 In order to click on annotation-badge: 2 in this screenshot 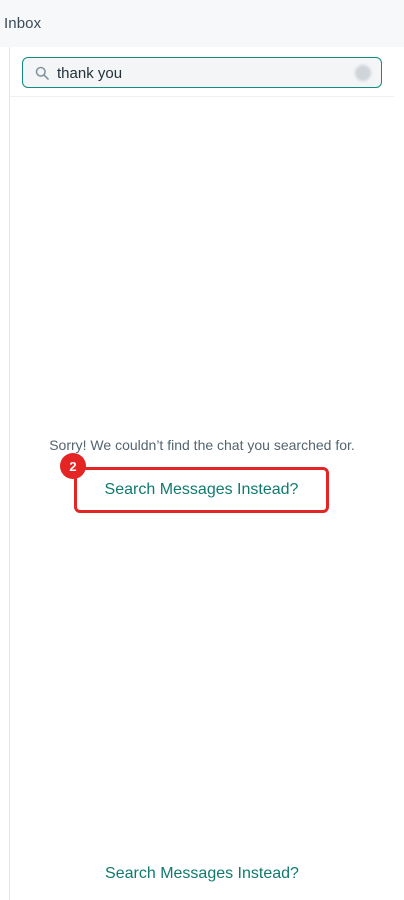, I will do `click(73, 466)`.